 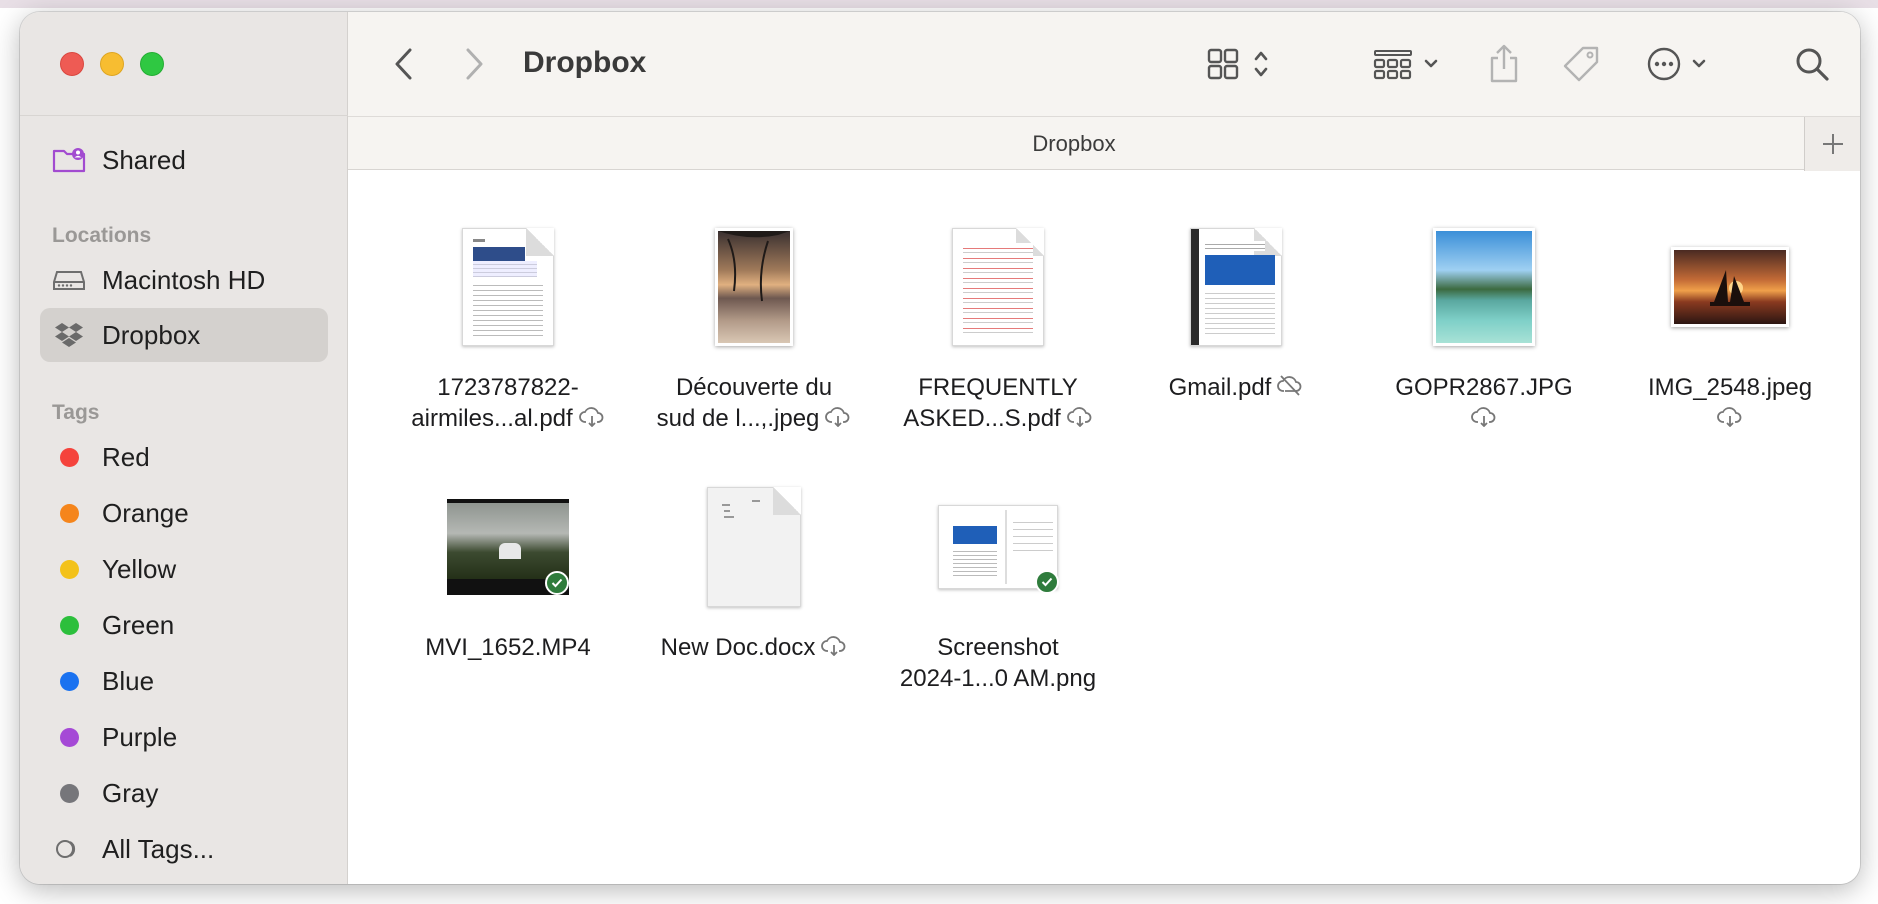 I want to click on tag-button, so click(x=1582, y=64).